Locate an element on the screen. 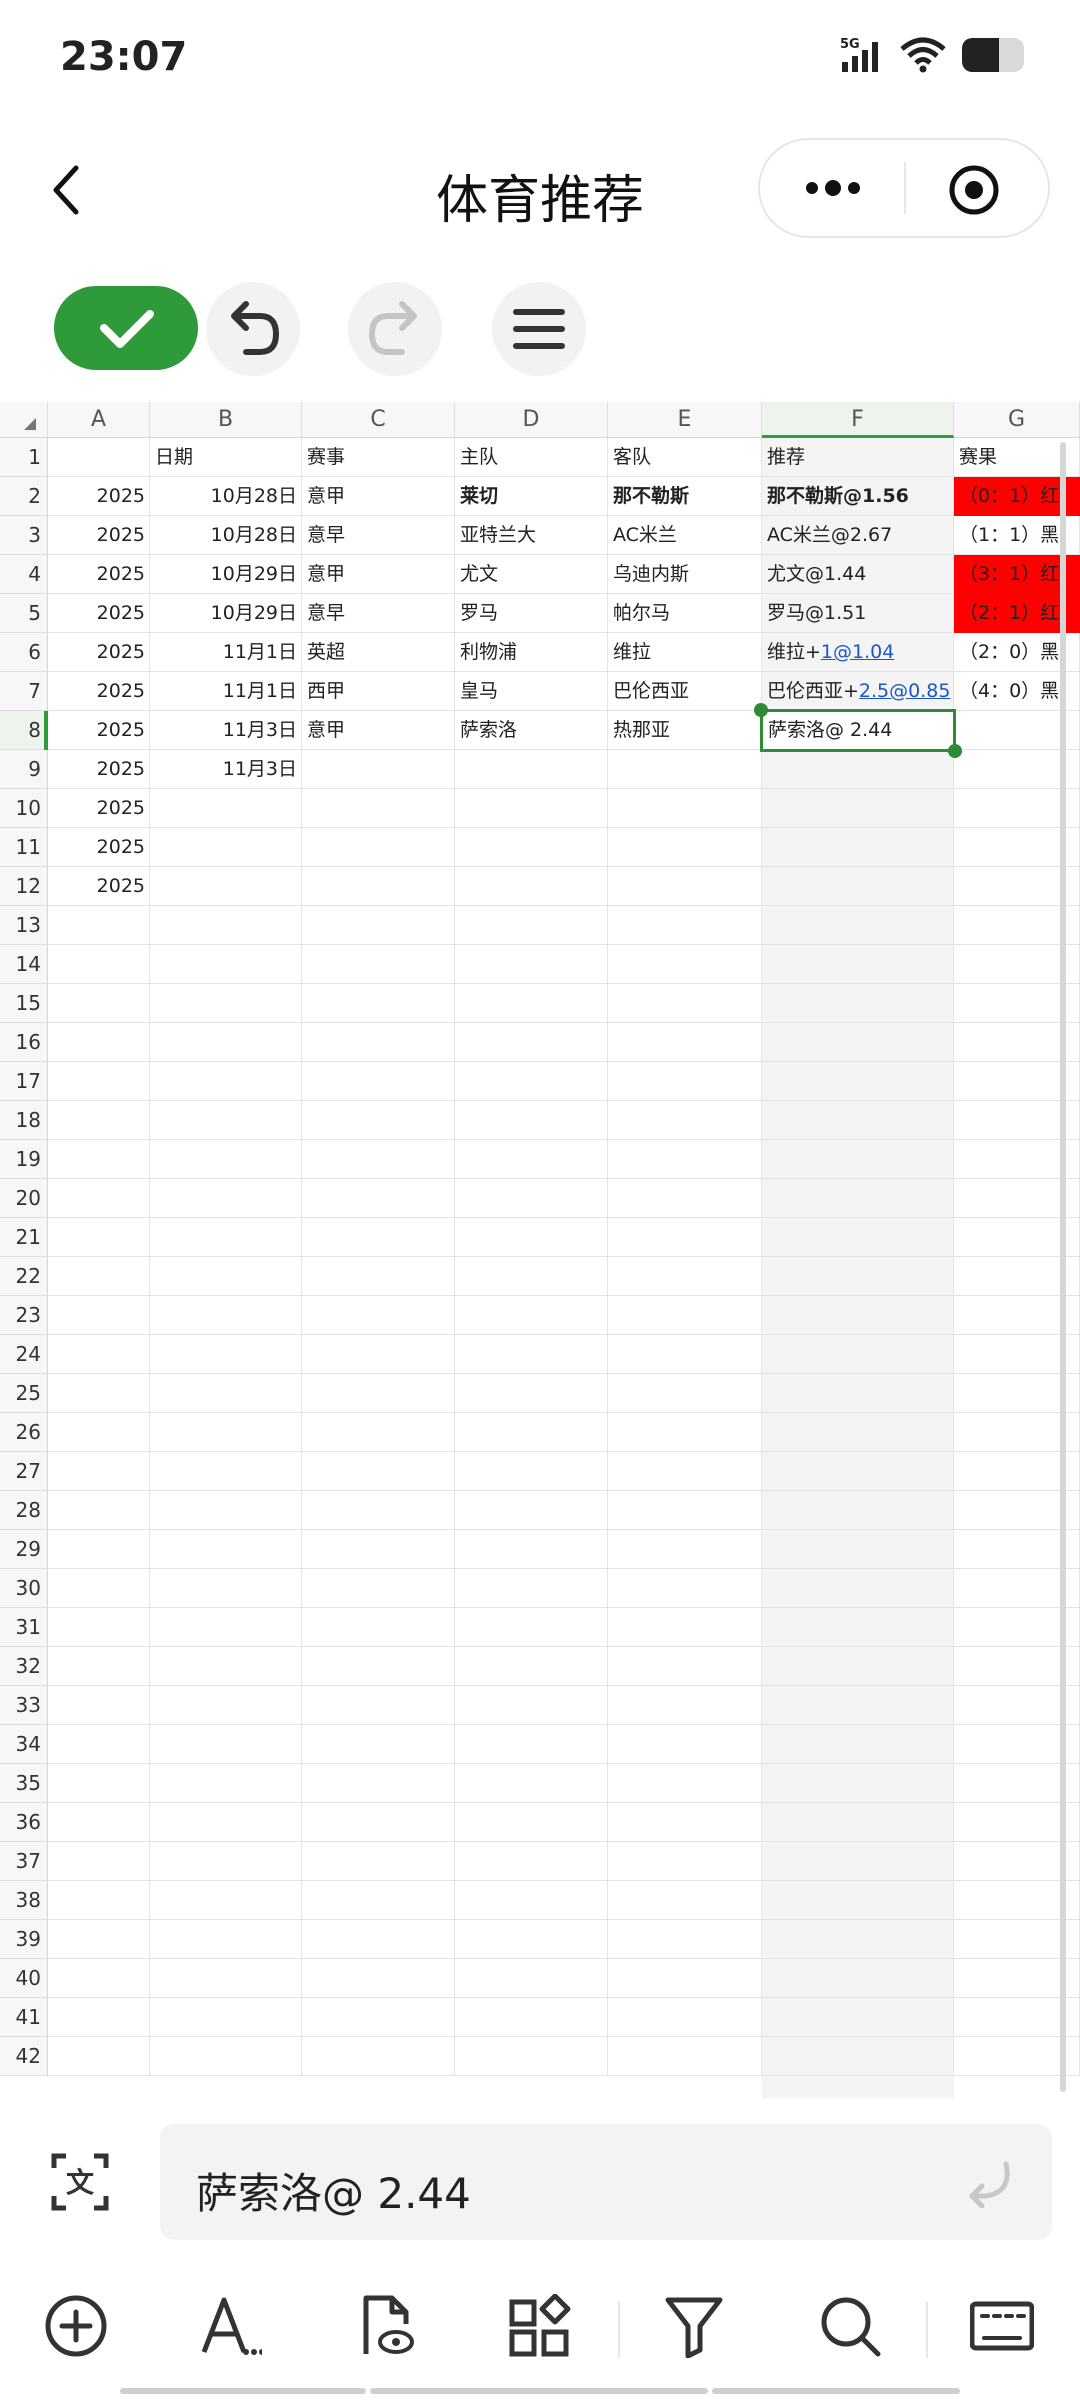  row-header: 3 is located at coordinates (24, 535).